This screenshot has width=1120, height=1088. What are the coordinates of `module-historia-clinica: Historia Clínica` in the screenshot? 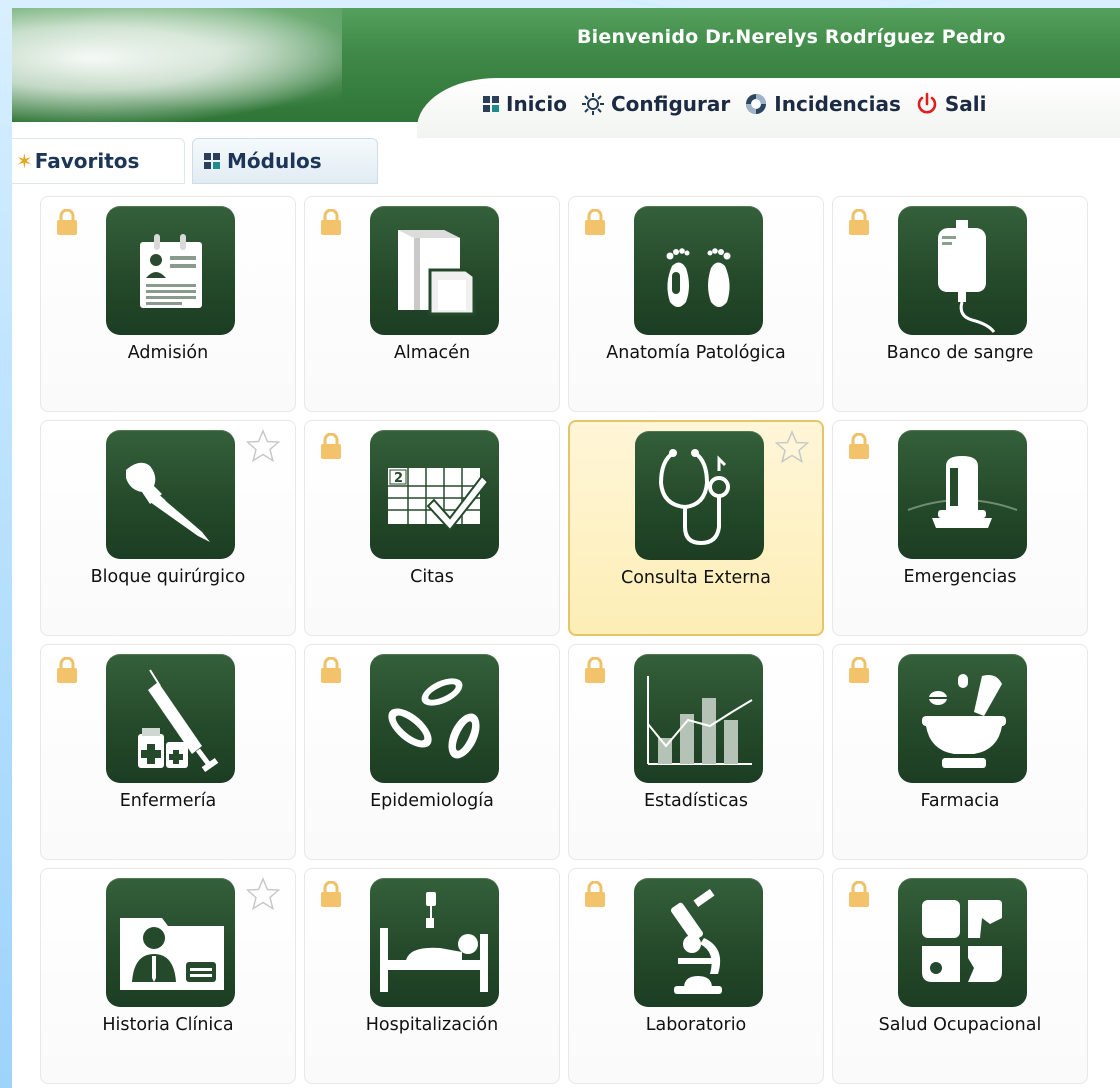 It's located at (168, 976).